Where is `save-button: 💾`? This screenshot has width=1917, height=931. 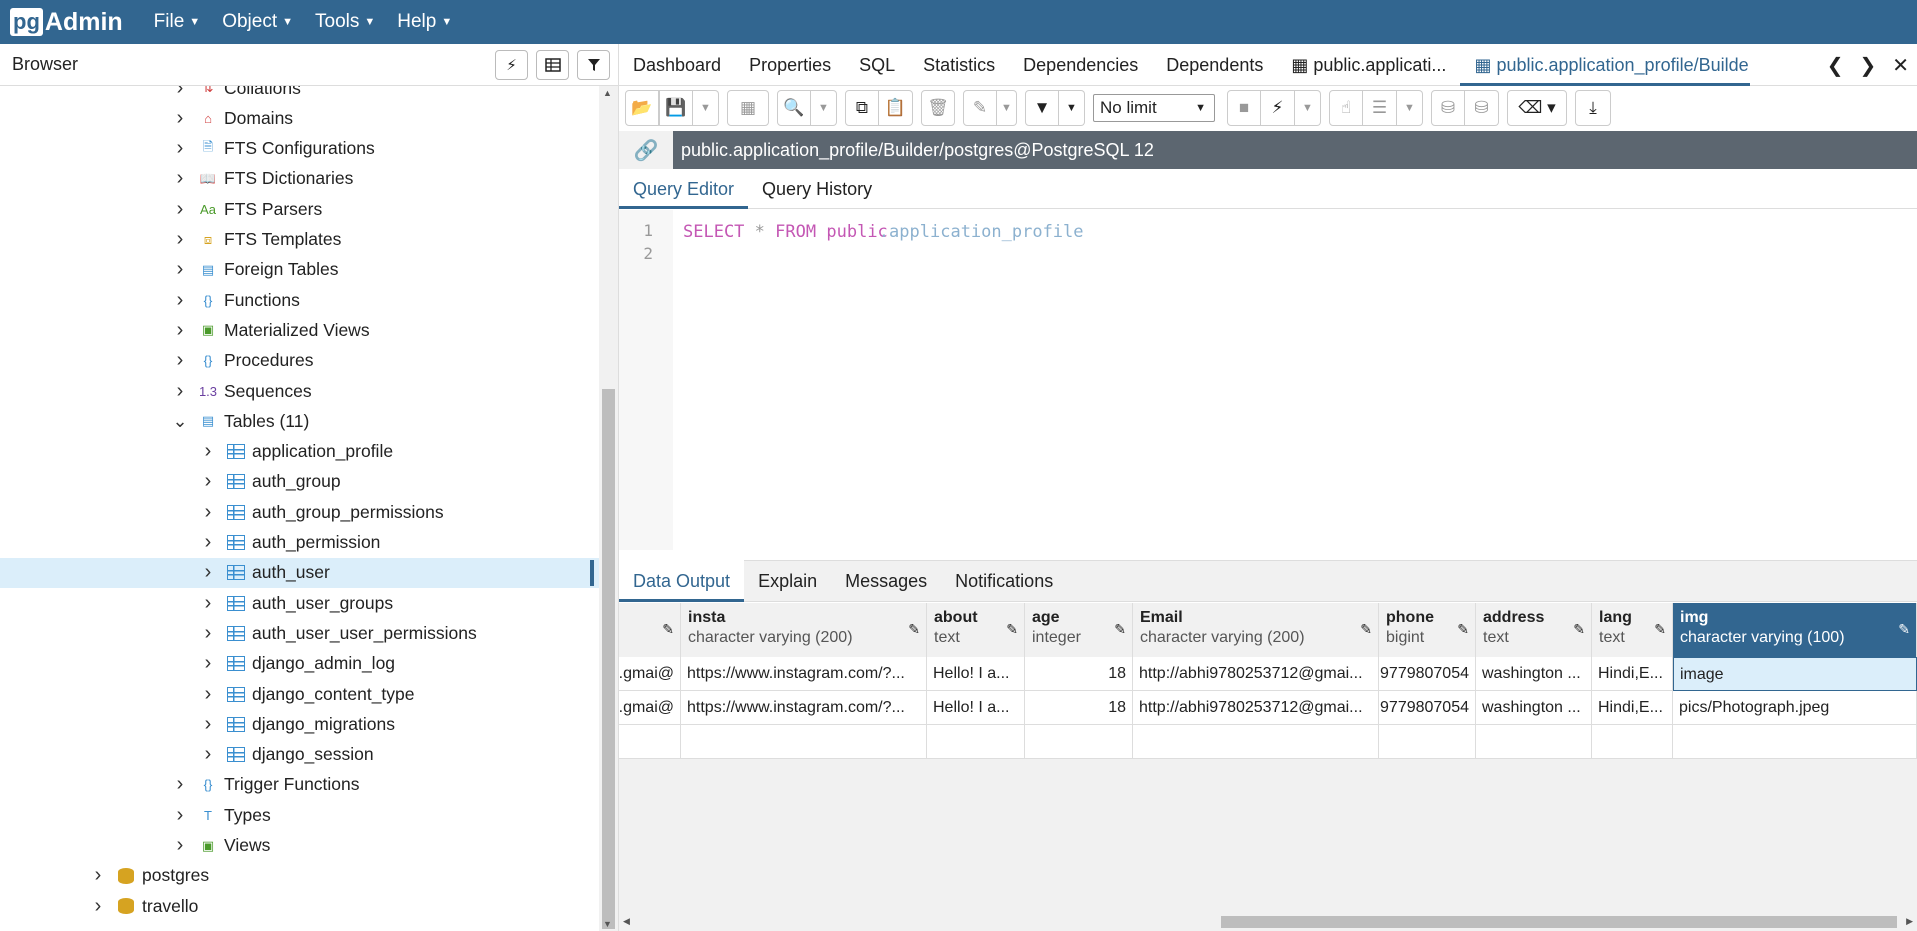 save-button: 💾 is located at coordinates (676, 108).